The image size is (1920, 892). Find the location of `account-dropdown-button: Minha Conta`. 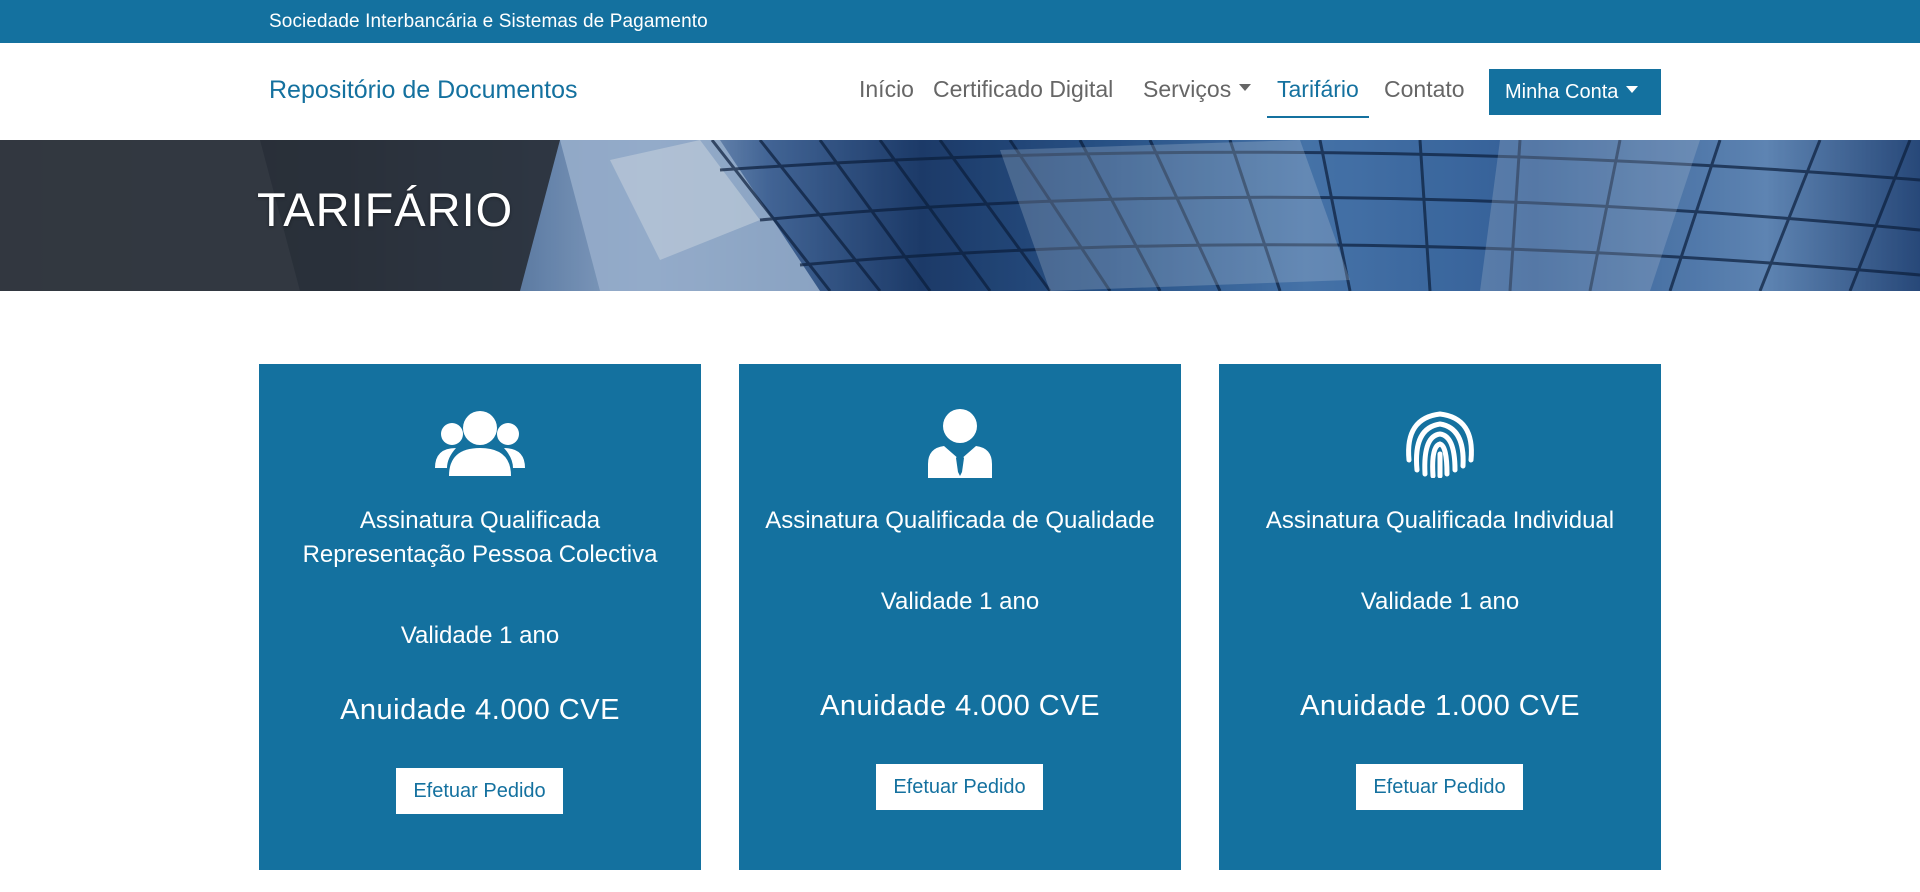

account-dropdown-button: Minha Conta is located at coordinates (1575, 92).